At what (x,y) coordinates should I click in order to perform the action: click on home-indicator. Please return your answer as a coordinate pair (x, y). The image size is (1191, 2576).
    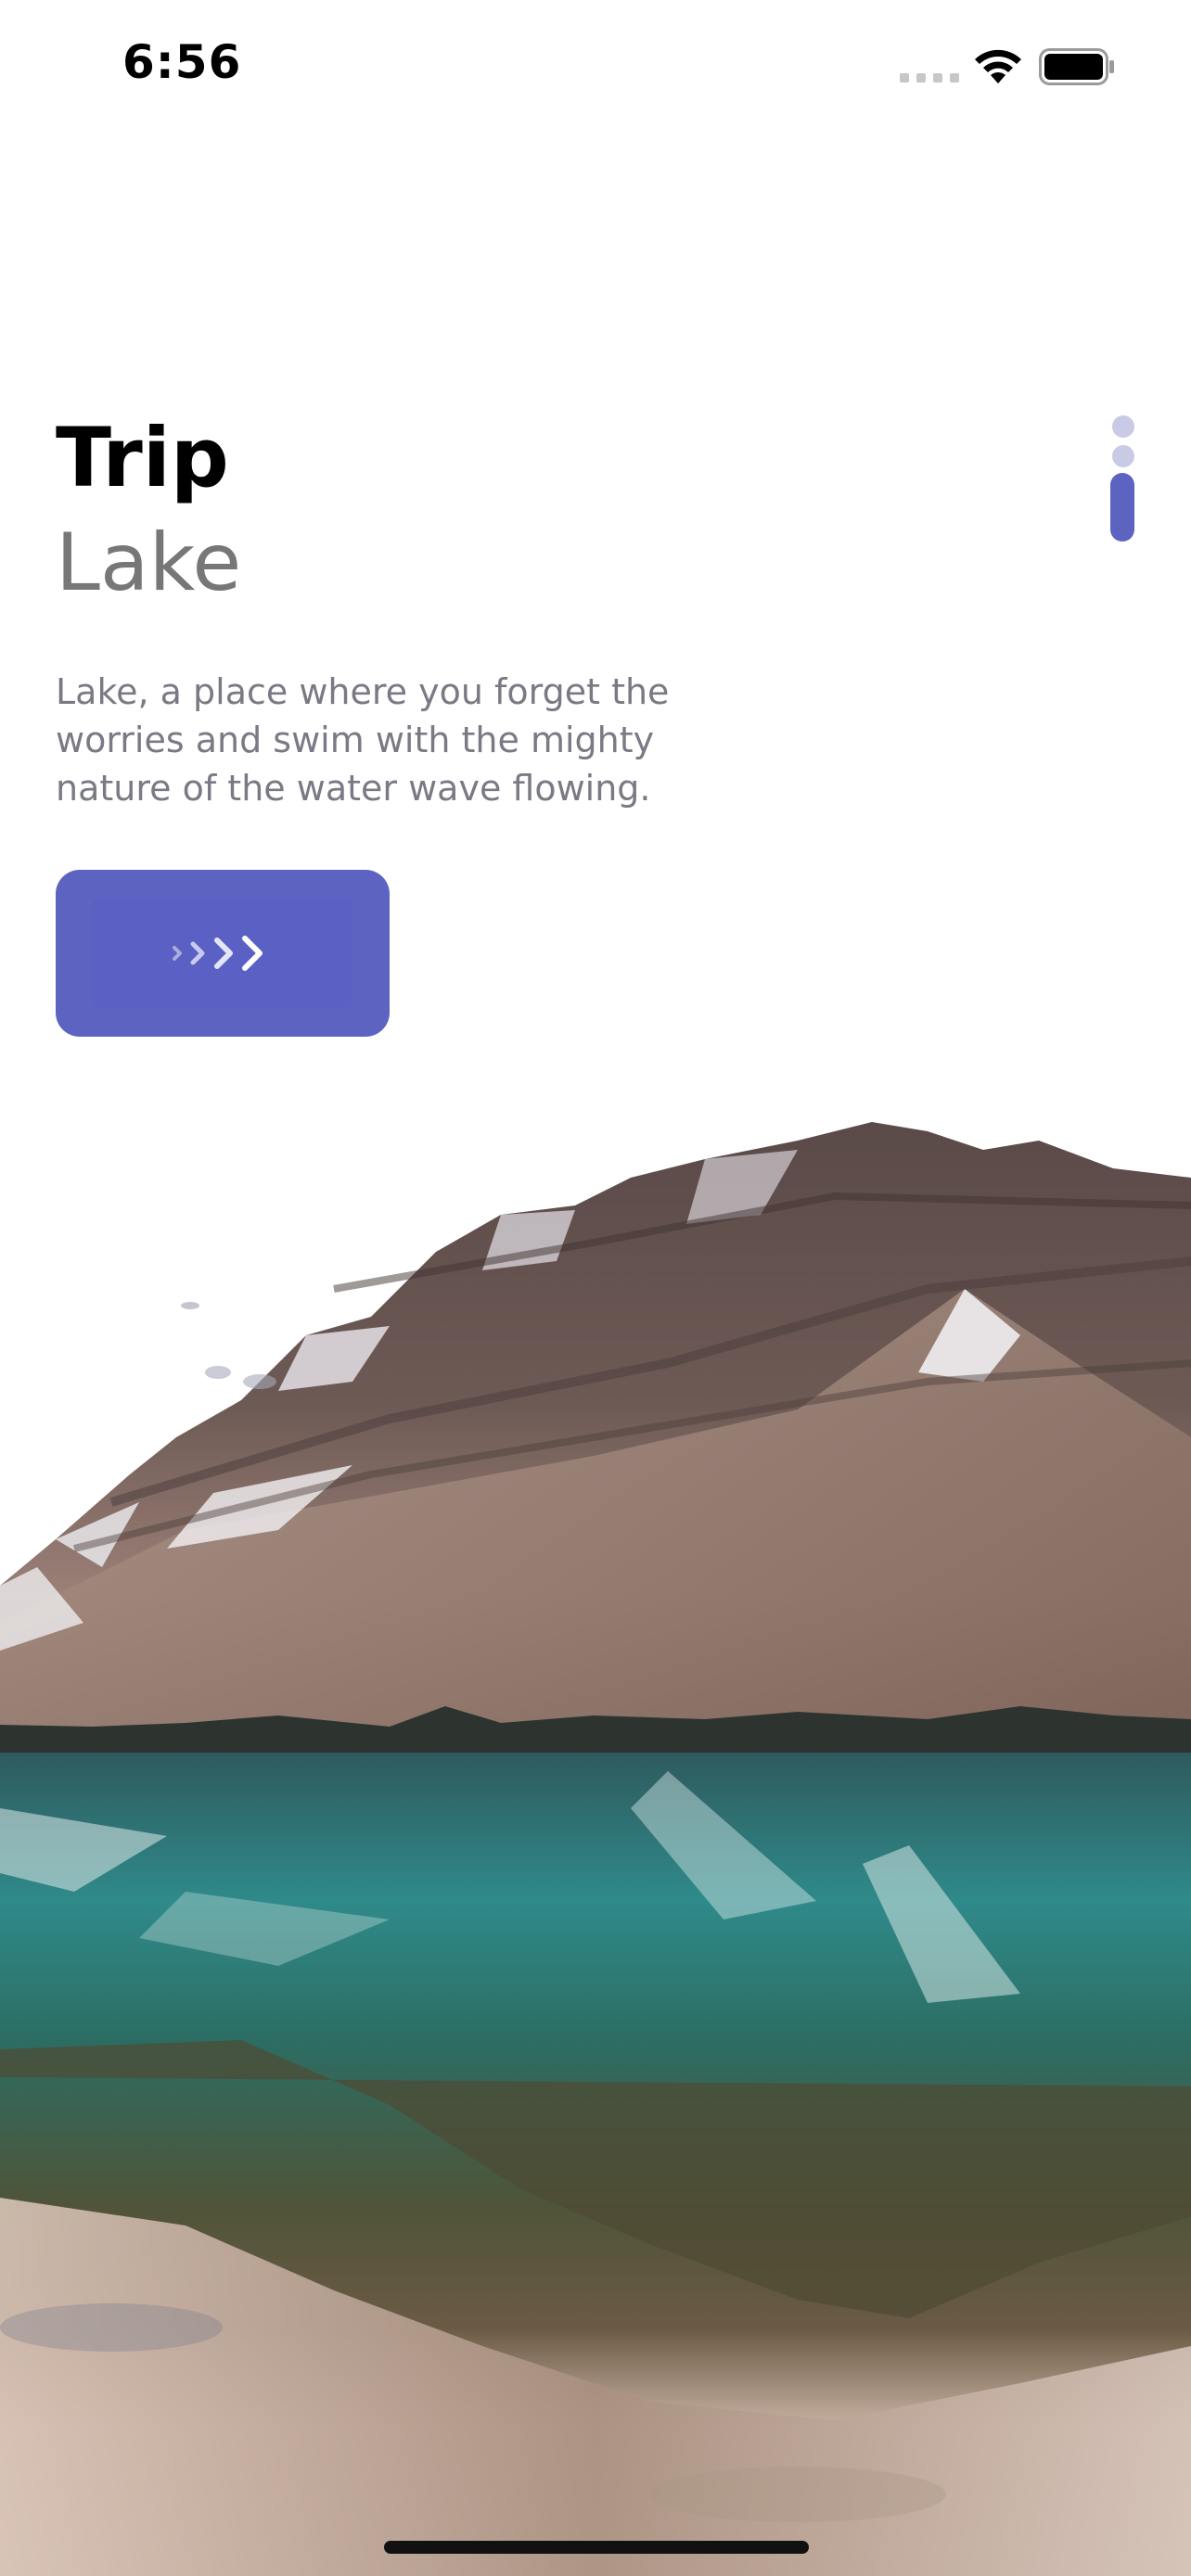
    Looking at the image, I should click on (597, 2547).